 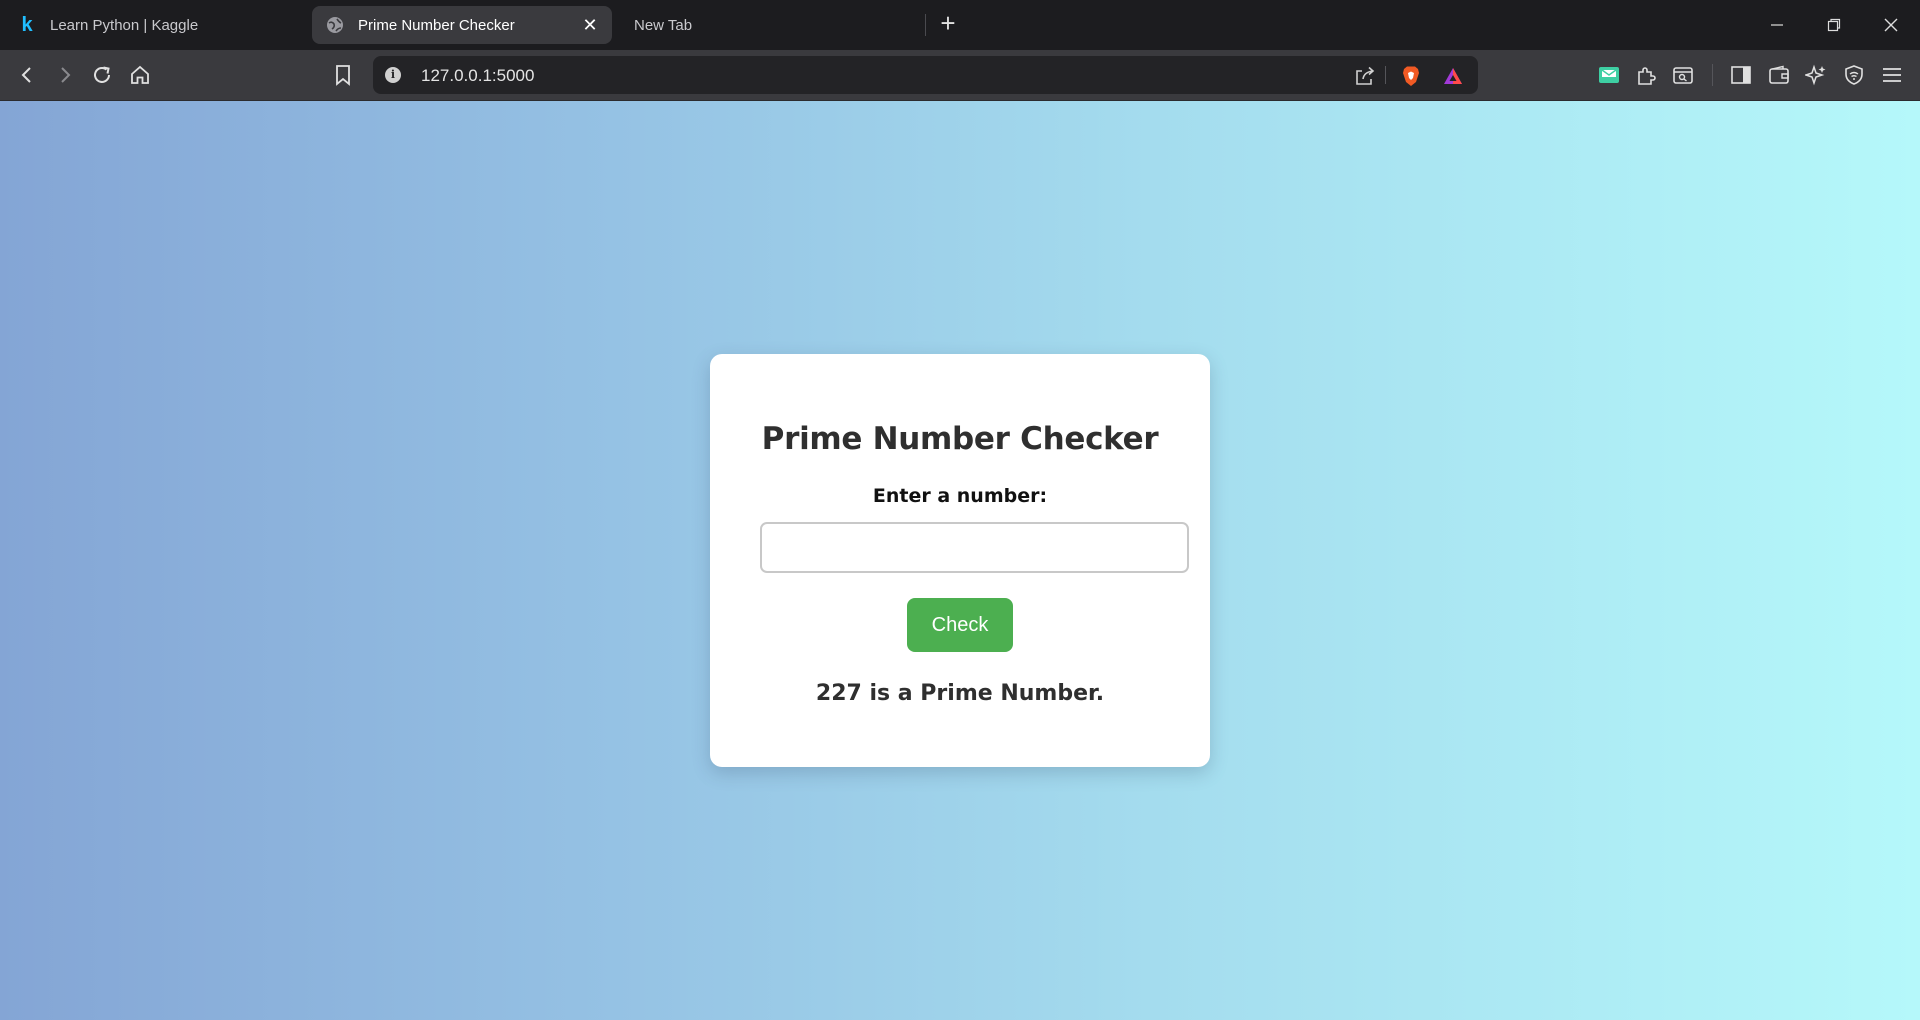 I want to click on tab-kaggle: k Learn Python | Kaggle, so click(x=163, y=25).